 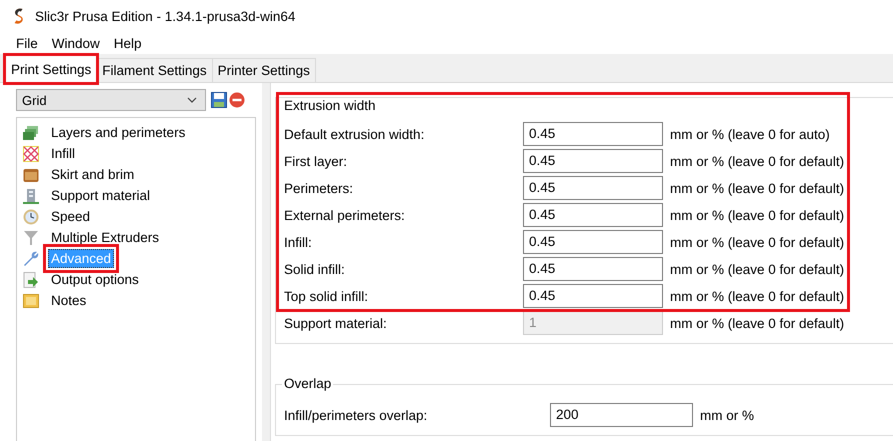 I want to click on field-label: Infill:, so click(x=298, y=242).